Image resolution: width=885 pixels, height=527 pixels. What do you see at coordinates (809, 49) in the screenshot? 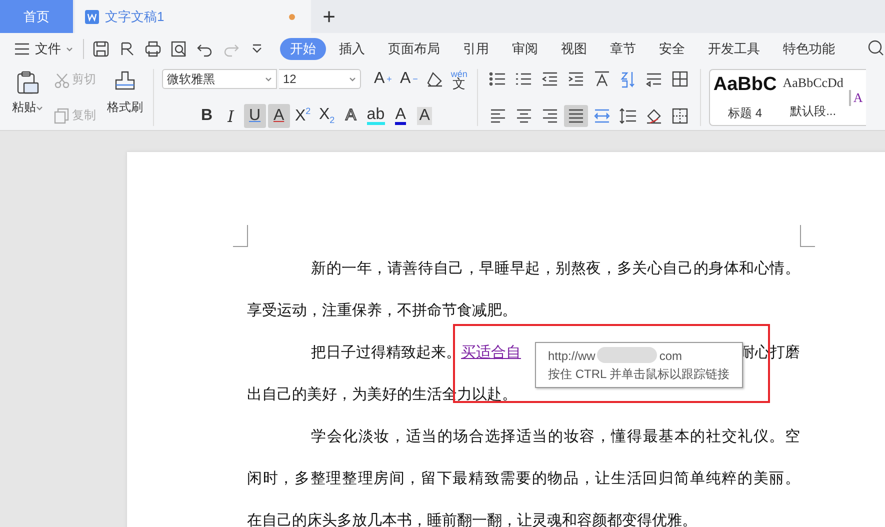
I see `ribbon-tab: 特色功能` at bounding box center [809, 49].